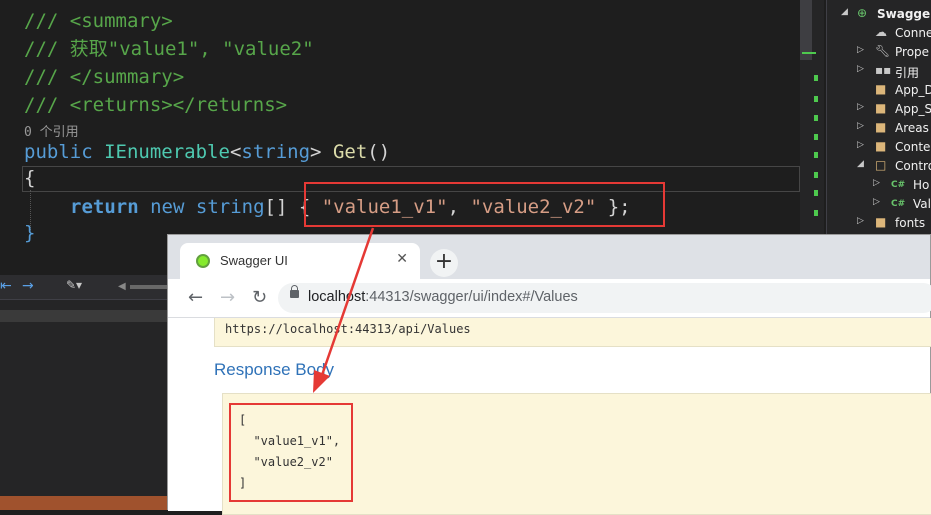  What do you see at coordinates (471, 297) in the screenshot?
I see `url-path: :44313/swagger/ui/index#/Values` at bounding box center [471, 297].